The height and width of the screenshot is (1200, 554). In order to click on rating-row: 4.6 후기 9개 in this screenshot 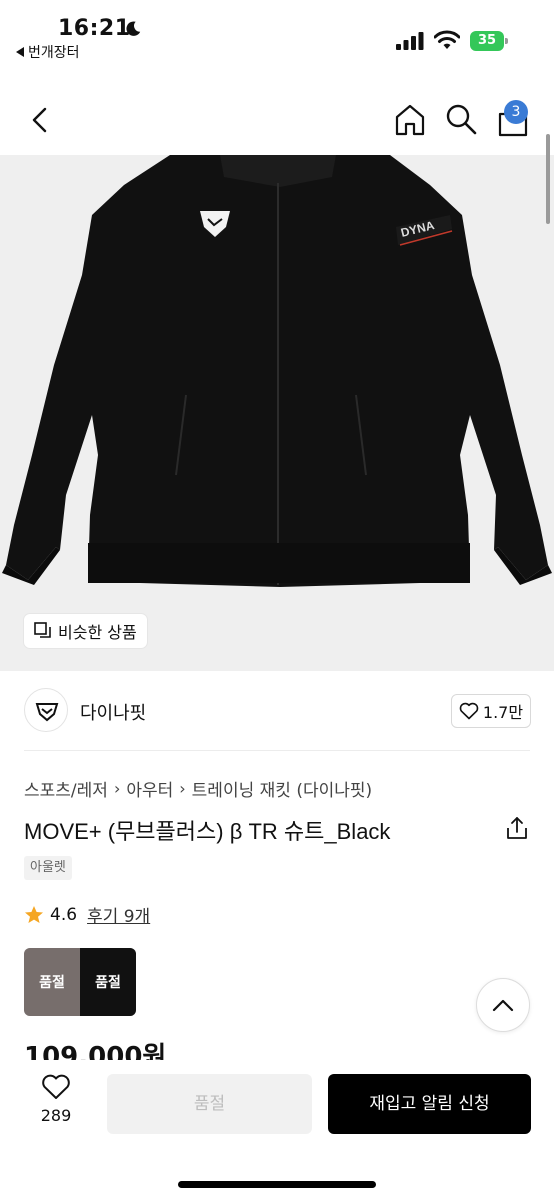, I will do `click(87, 914)`.